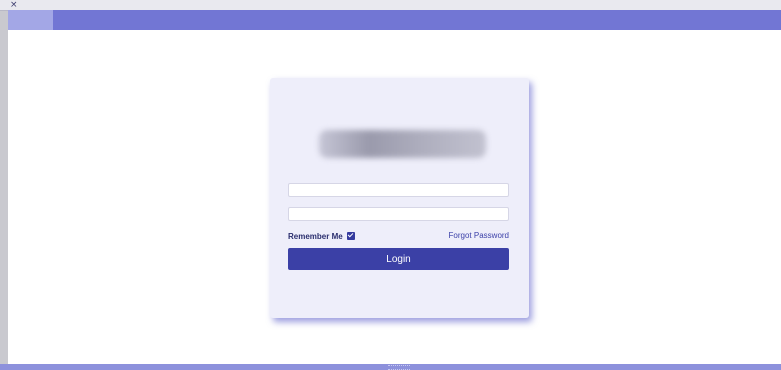 Image resolution: width=781 pixels, height=370 pixels. What do you see at coordinates (402, 144) in the screenshot?
I see `logo-icon` at bounding box center [402, 144].